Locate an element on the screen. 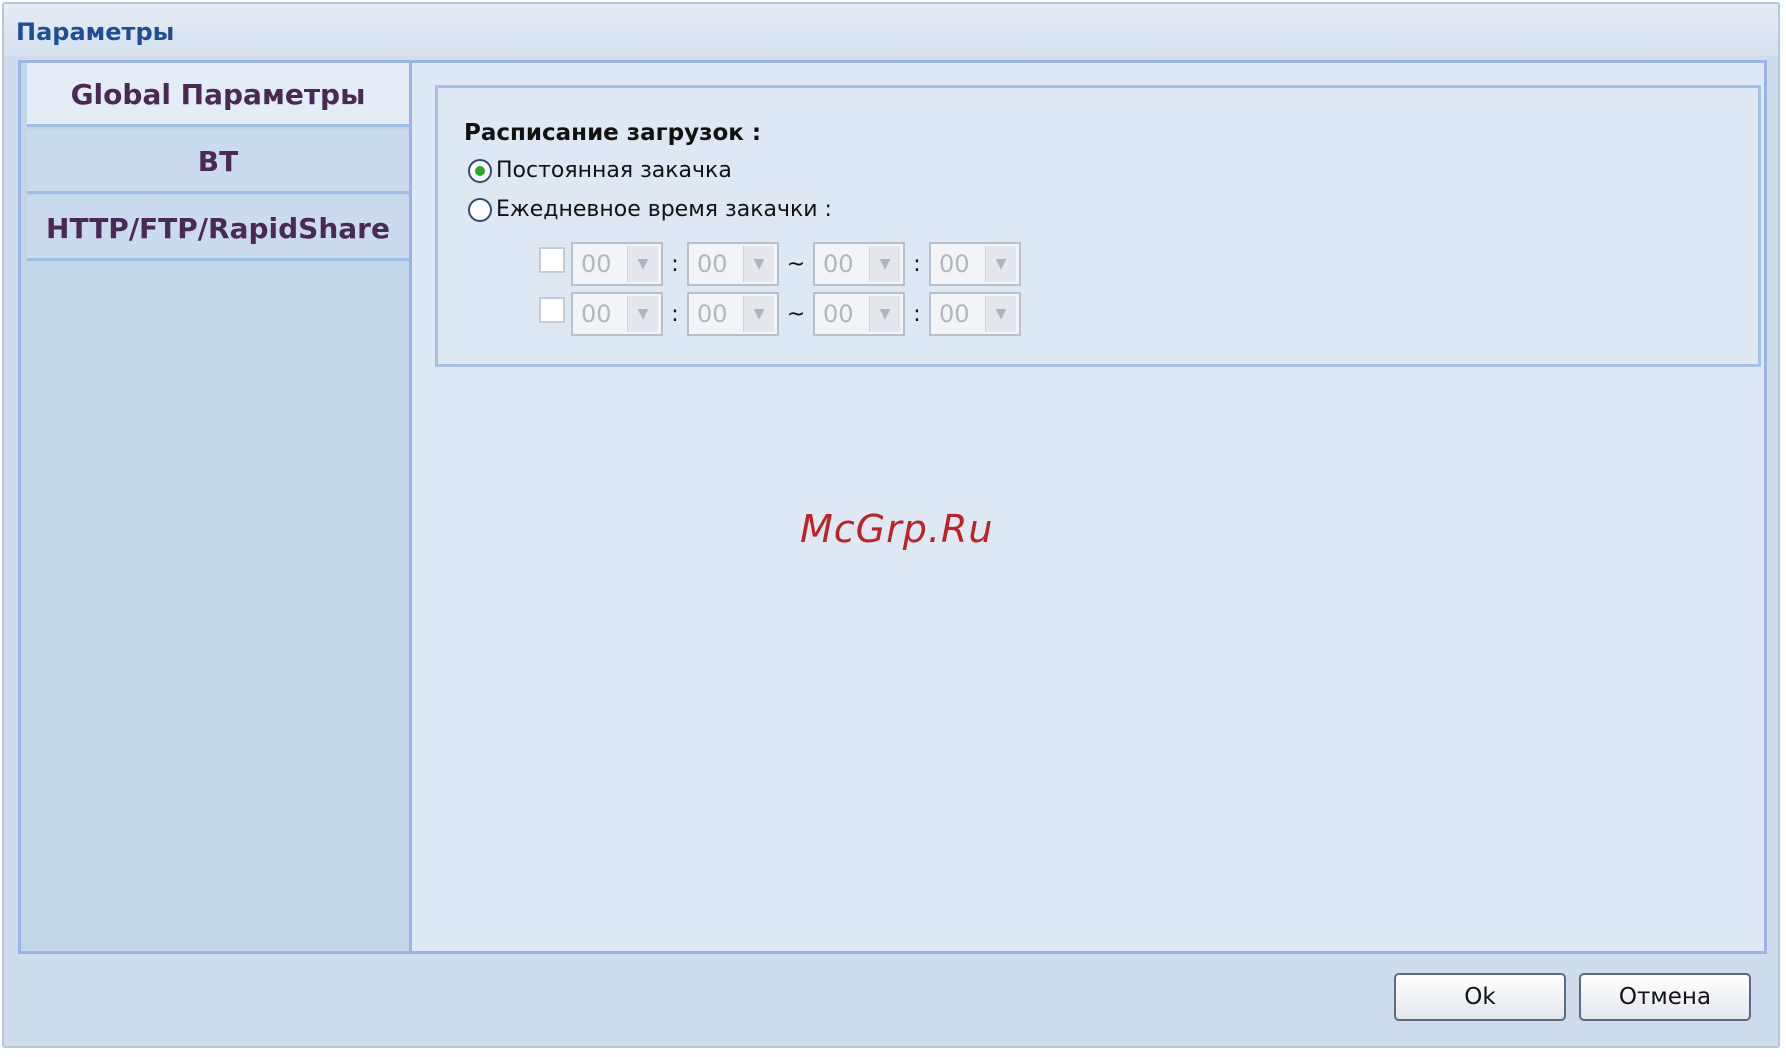 The height and width of the screenshot is (1057, 1786). schedule-label: Расписание загрузок : is located at coordinates (613, 133).